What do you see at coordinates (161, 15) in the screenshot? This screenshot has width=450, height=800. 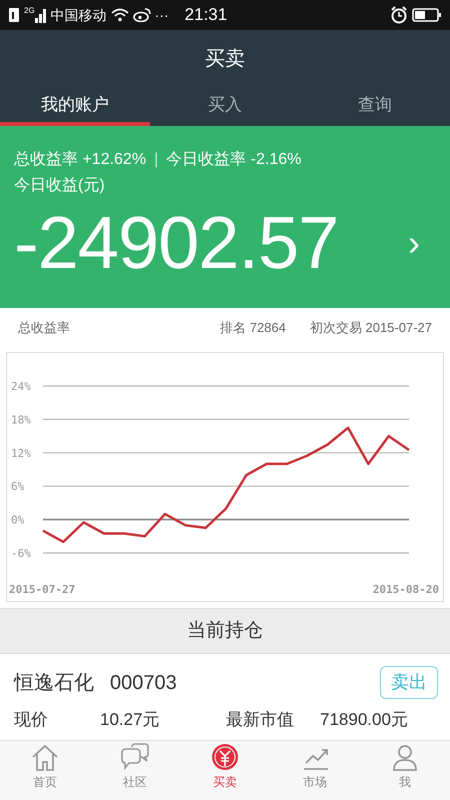 I see `more-indicator: ···` at bounding box center [161, 15].